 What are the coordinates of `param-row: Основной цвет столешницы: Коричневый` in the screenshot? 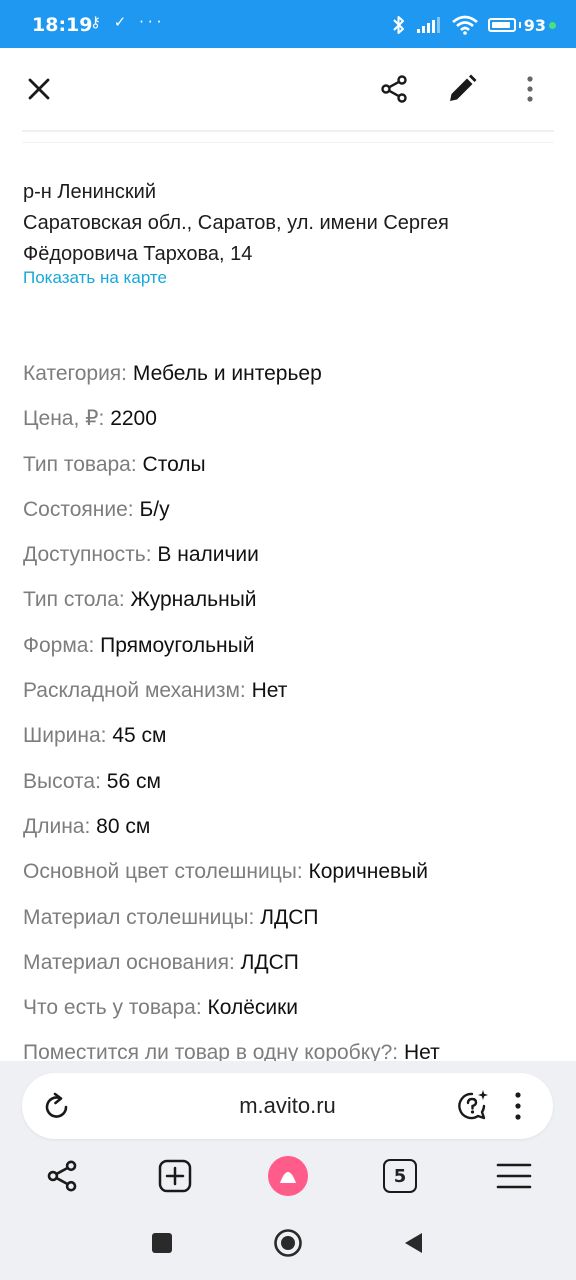 It's located at (293, 876).